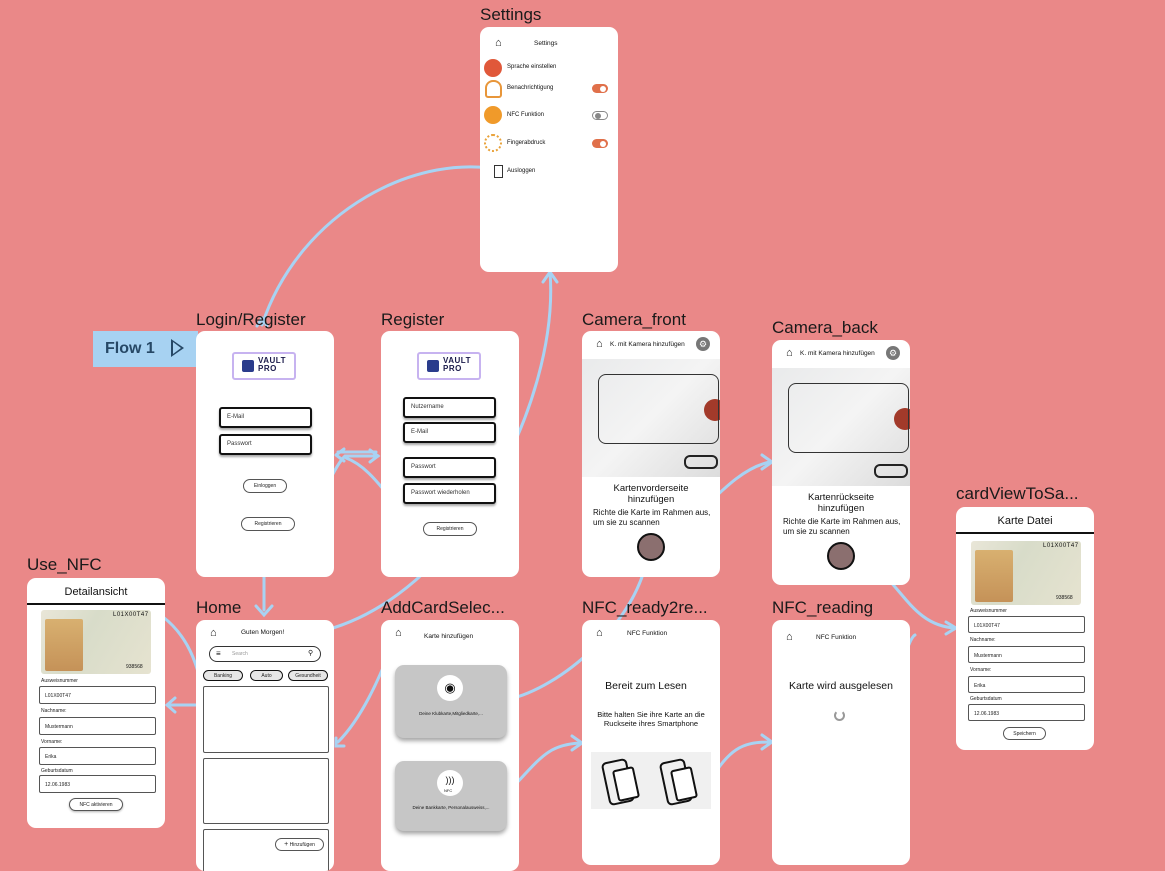 The image size is (1165, 871). Describe the element at coordinates (549, 172) in the screenshot. I see `settings-item-logout: Ausloggen` at that location.